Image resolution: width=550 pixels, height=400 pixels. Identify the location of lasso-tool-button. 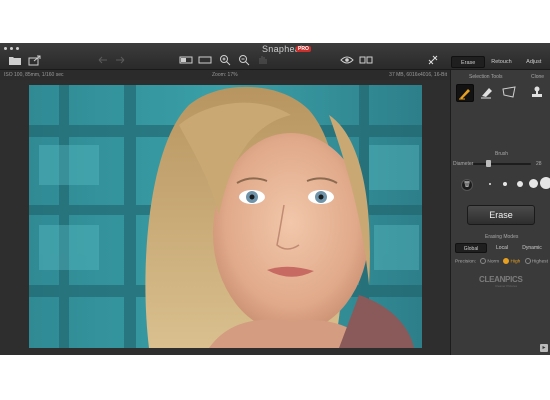
(509, 92).